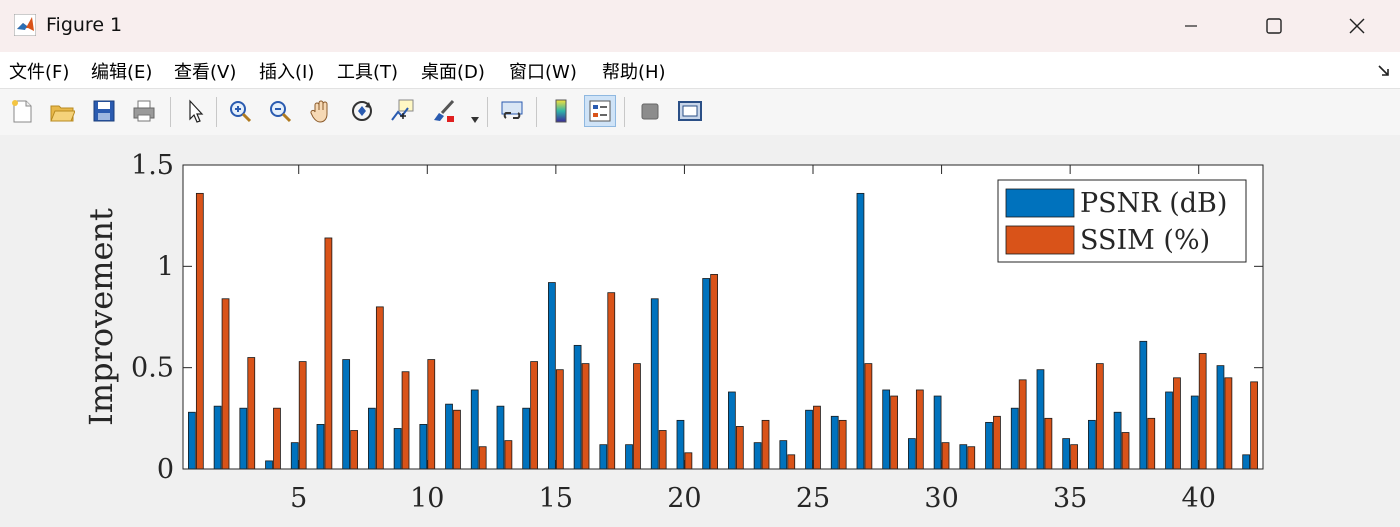 This screenshot has width=1400, height=527. Describe the element at coordinates (561, 111) in the screenshot. I see `colorbar-icon` at that location.